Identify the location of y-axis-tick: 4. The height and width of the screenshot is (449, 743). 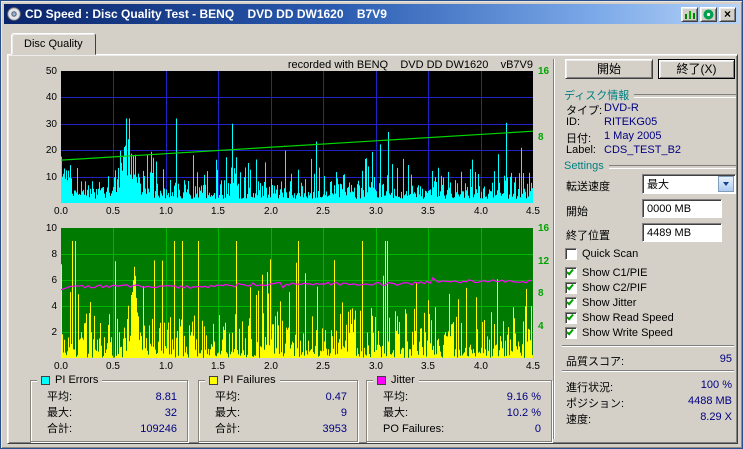
(54, 306).